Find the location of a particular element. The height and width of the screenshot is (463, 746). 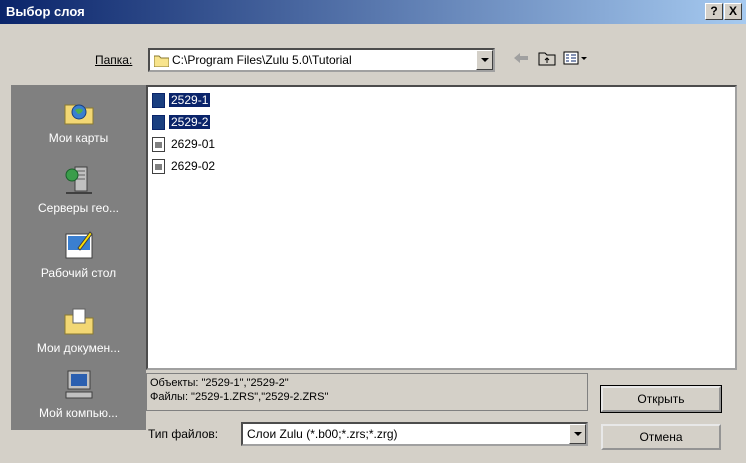

open-button: Открыть is located at coordinates (661, 399).